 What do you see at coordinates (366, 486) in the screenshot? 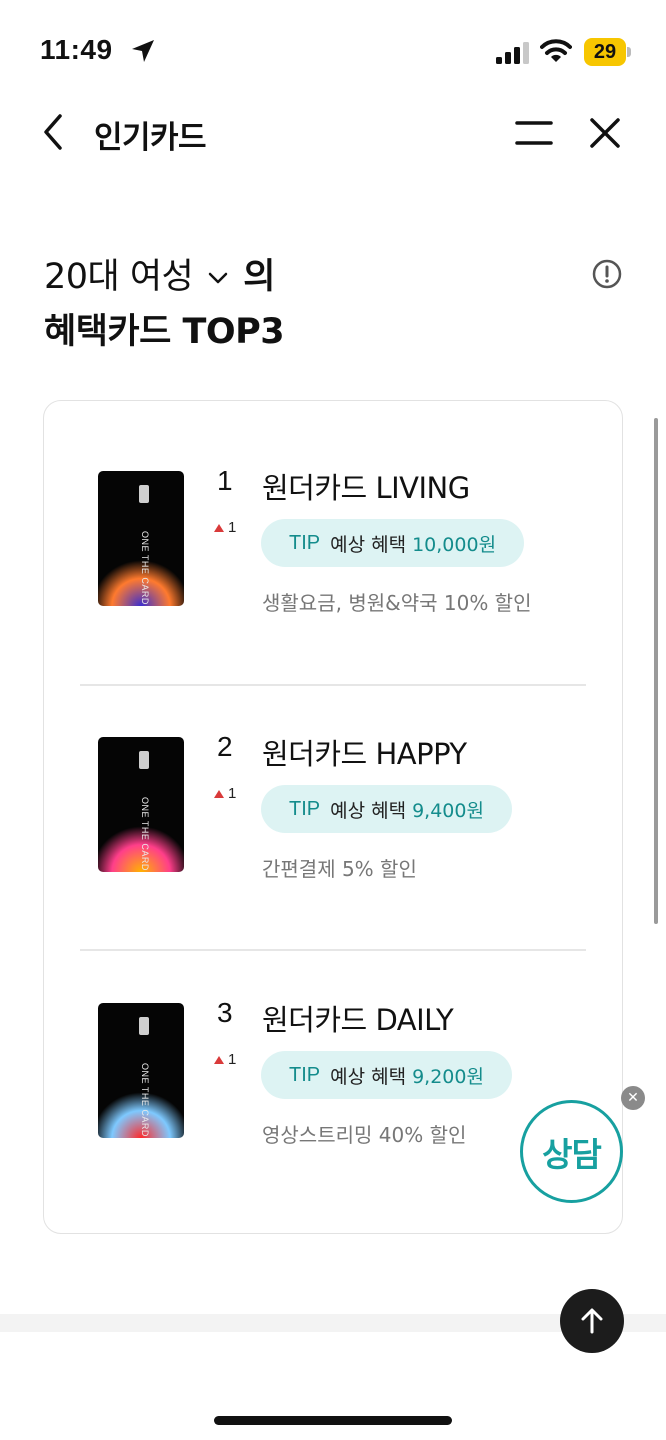
I see `card-name: 원더카드 LIVING` at bounding box center [366, 486].